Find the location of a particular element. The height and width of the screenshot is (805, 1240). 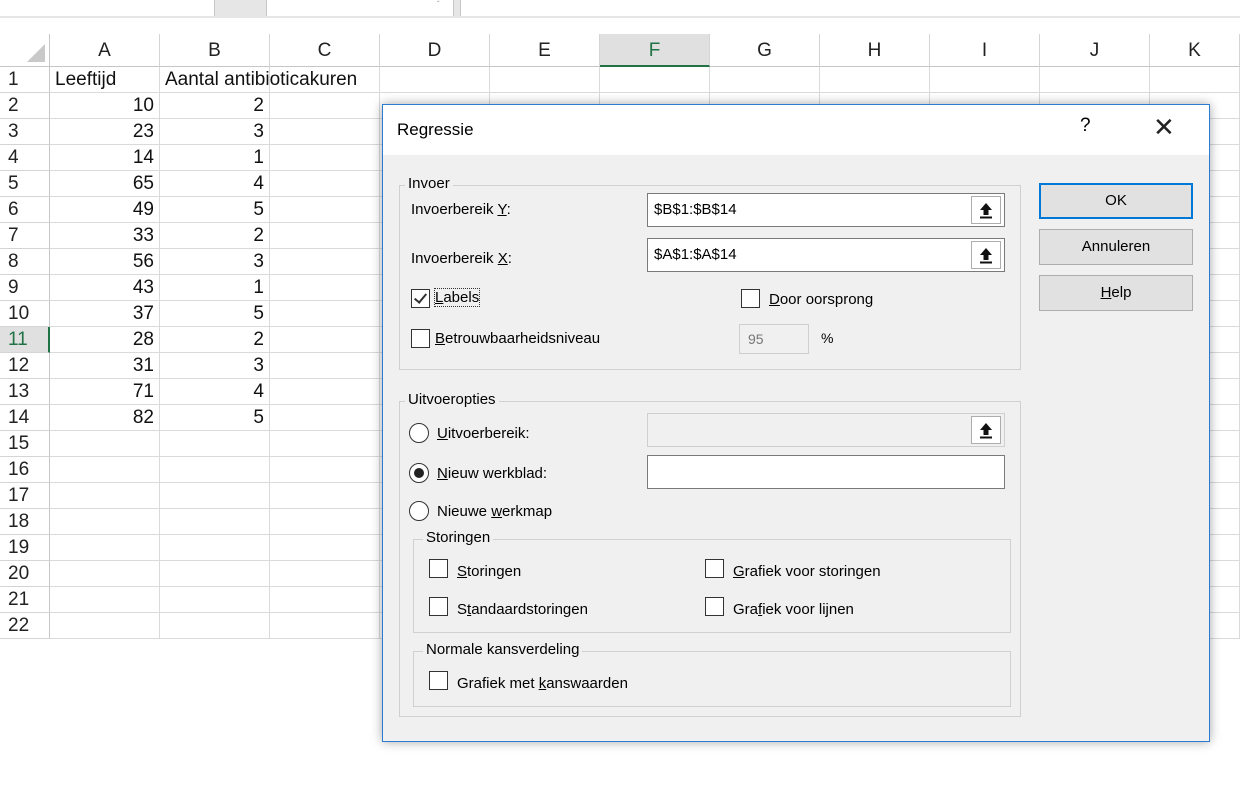

row-header-18: 18 is located at coordinates (25, 522).